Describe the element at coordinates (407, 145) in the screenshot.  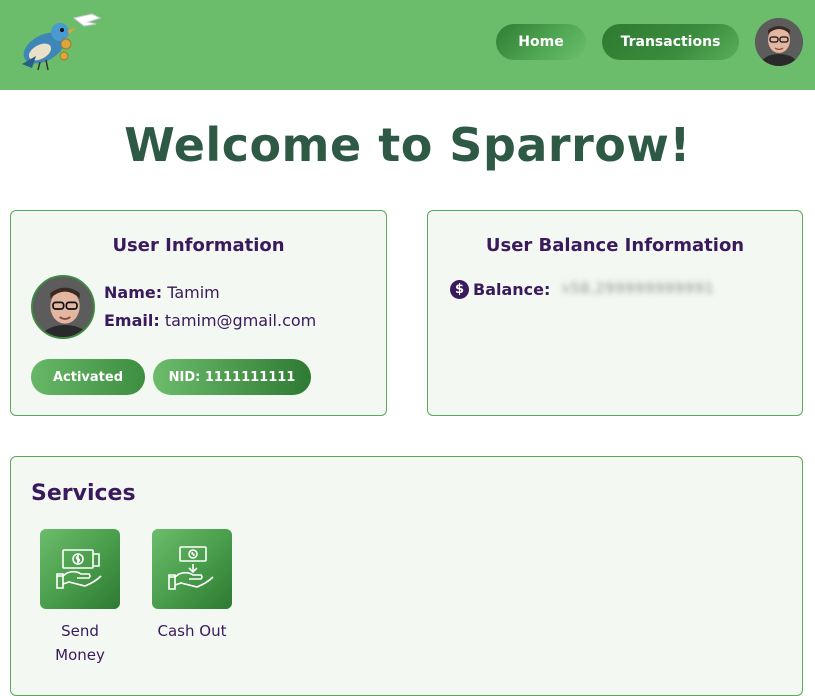
I see `page-title: Welcome to Sparrow!` at that location.